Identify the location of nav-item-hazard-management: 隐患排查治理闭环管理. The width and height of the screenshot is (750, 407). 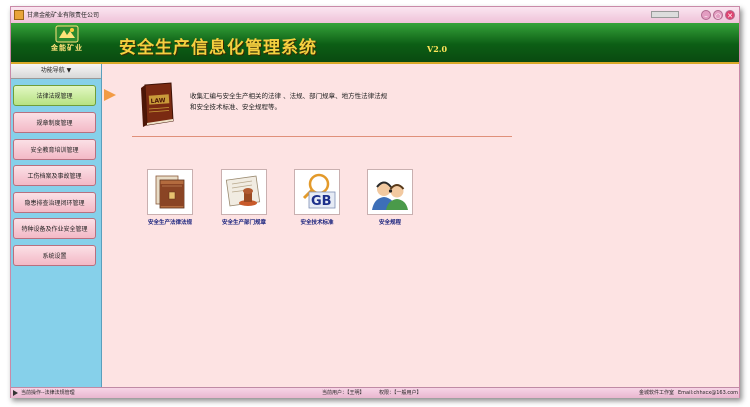
(54, 202).